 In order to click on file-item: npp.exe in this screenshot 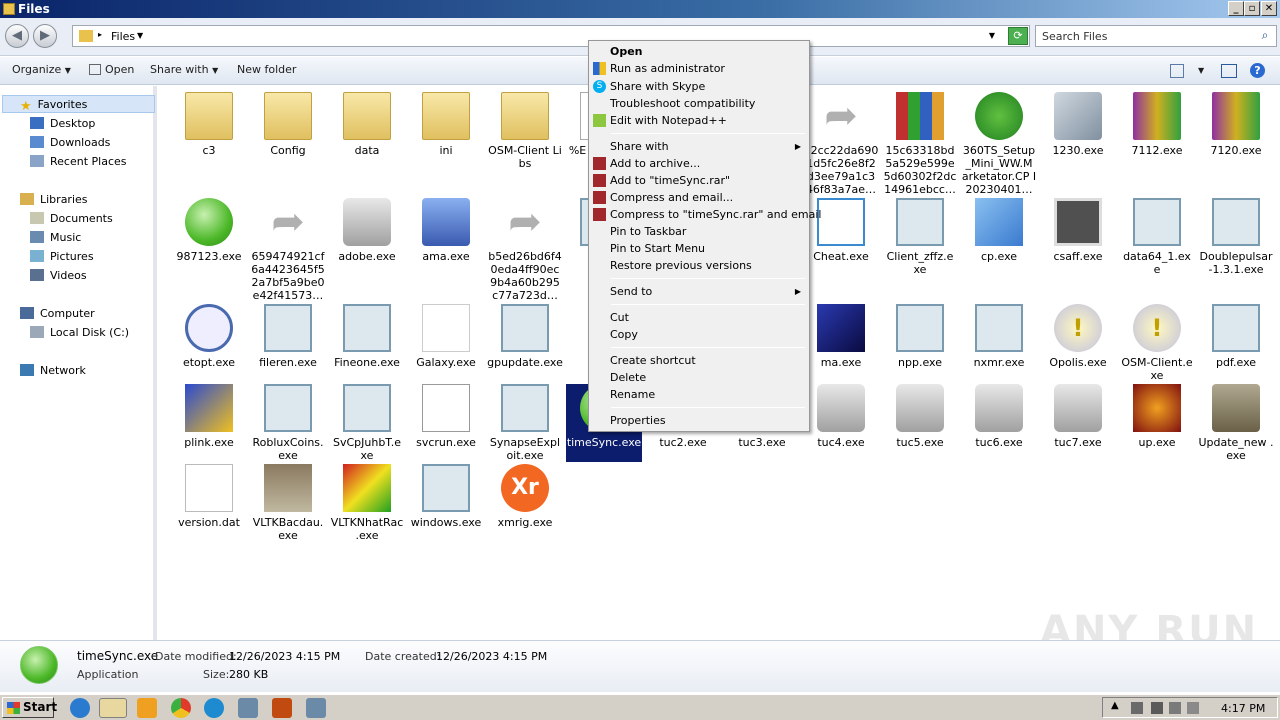, I will do `click(920, 336)`.